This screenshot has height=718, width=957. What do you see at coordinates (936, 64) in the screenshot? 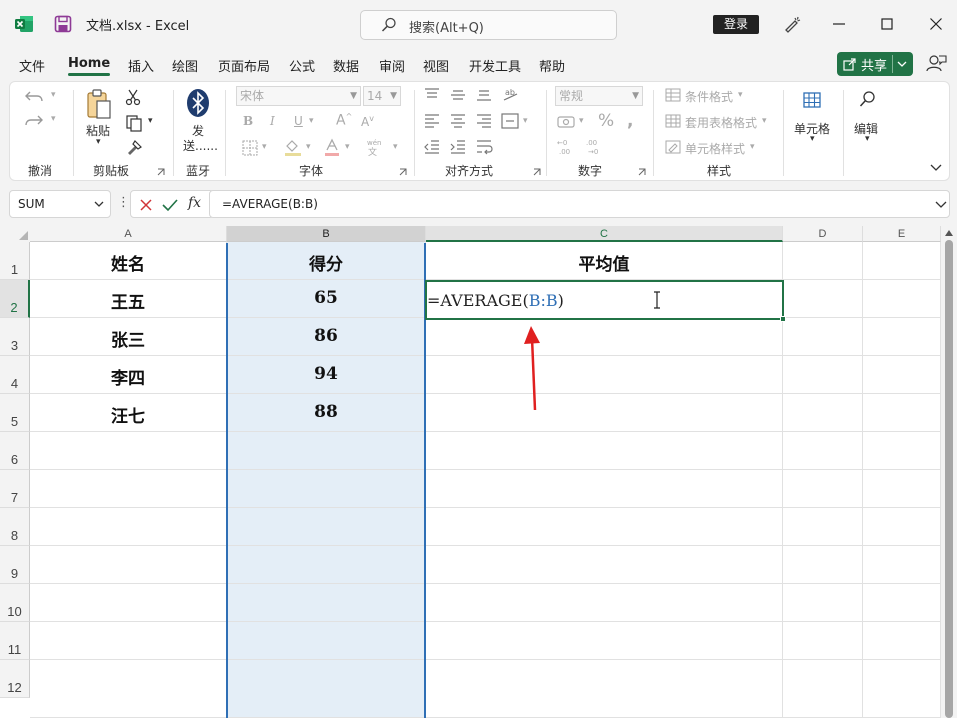
I see `comments-icon` at bounding box center [936, 64].